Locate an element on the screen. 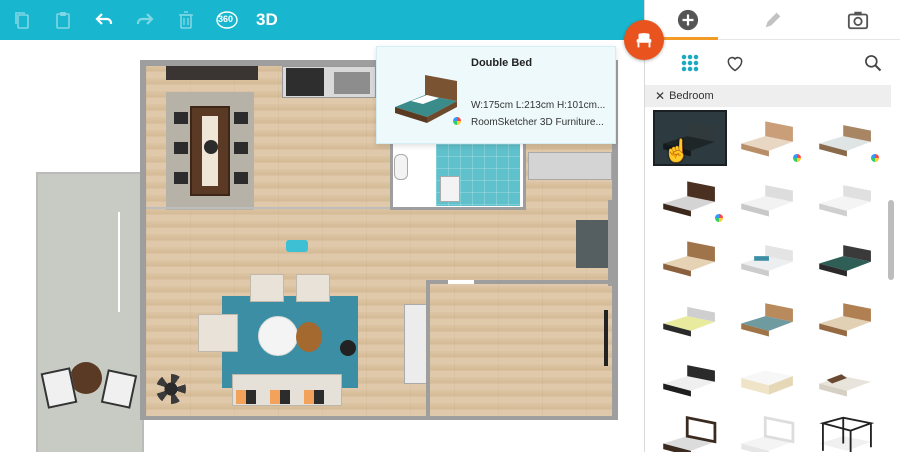  view-360-button: 360 is located at coordinates (227, 20).